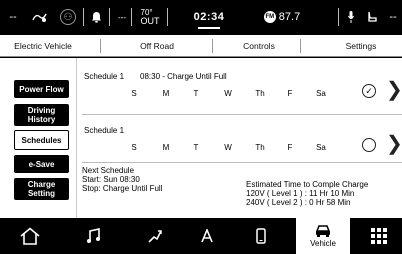 The height and width of the screenshot is (254, 402). What do you see at coordinates (207, 236) in the screenshot?
I see `apps-a-icon` at bounding box center [207, 236].